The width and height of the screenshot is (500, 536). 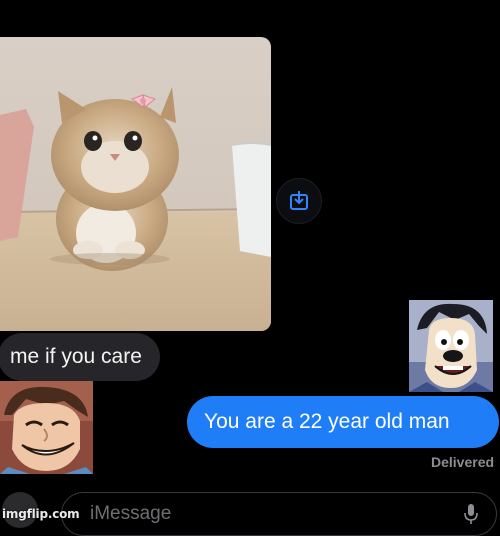 I want to click on incoming-message-text: me if you care, so click(x=76, y=356).